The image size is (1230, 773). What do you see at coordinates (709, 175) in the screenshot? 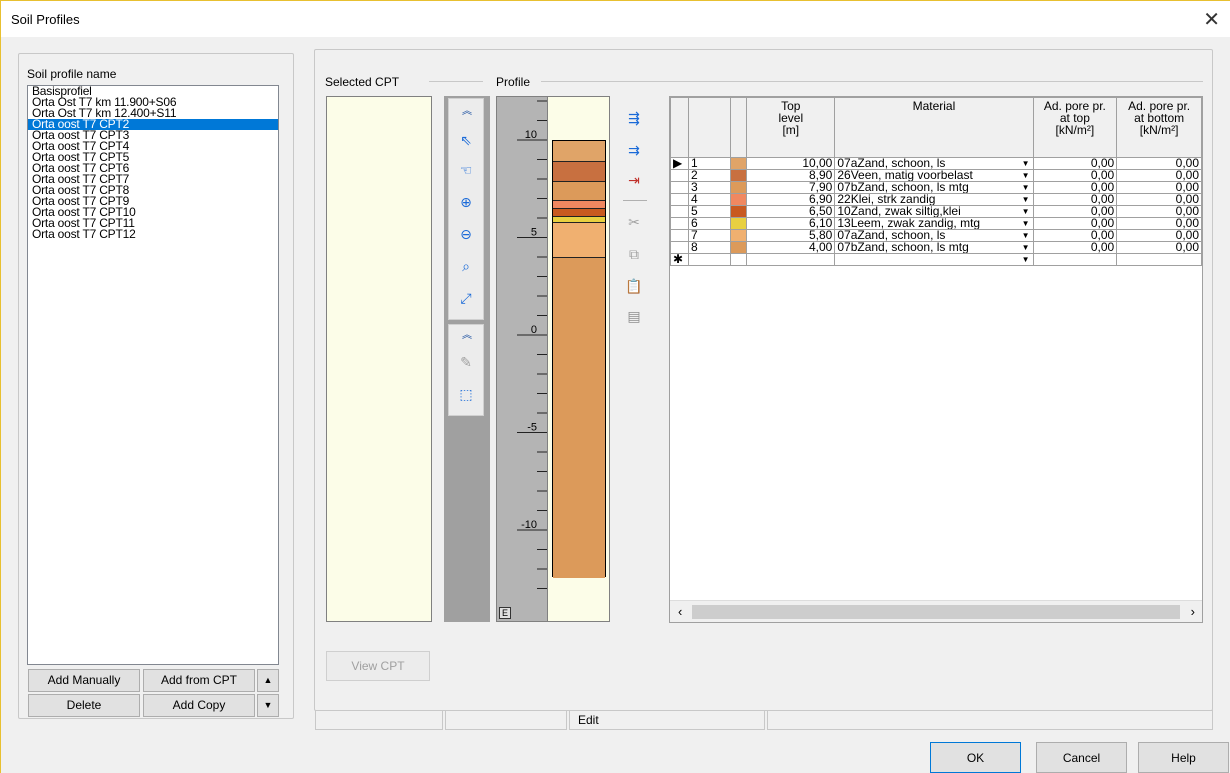
I see `row-number: 2` at bounding box center [709, 175].